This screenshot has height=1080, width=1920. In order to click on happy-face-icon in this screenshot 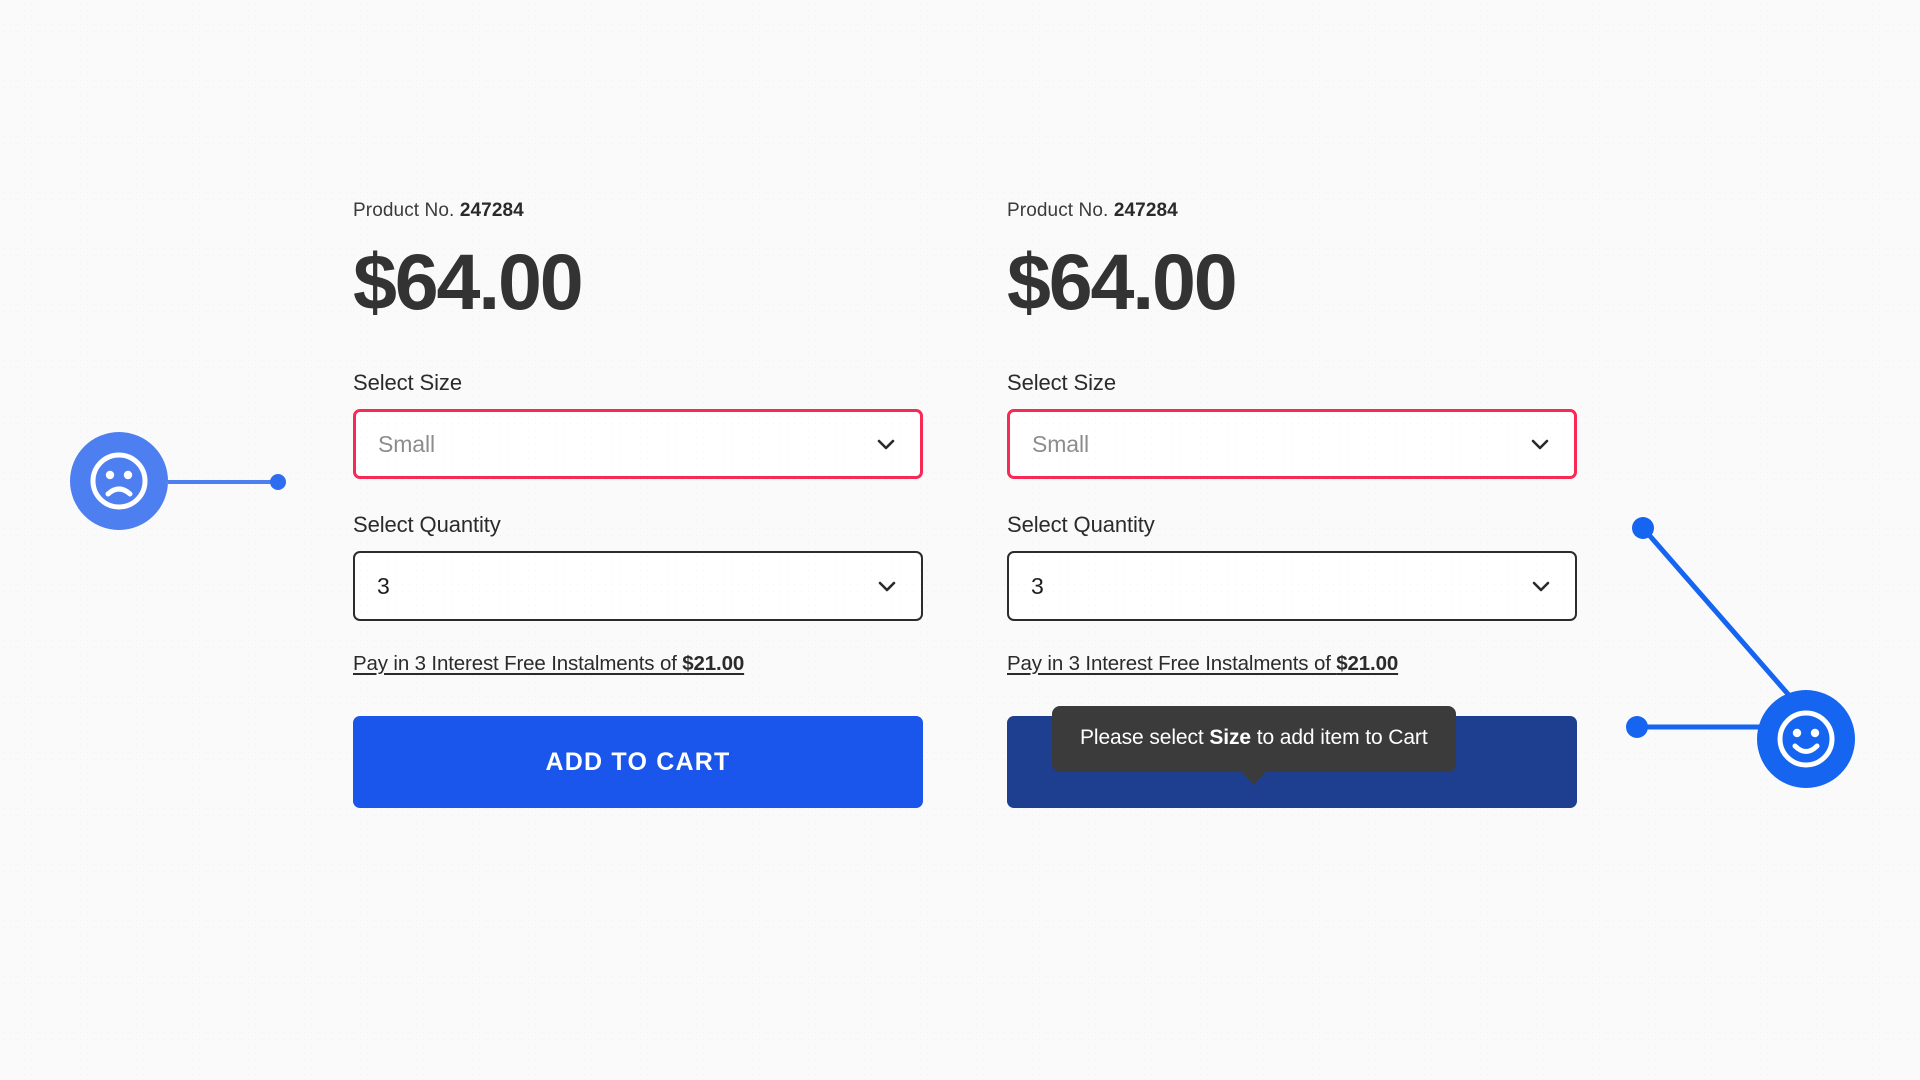, I will do `click(1806, 739)`.